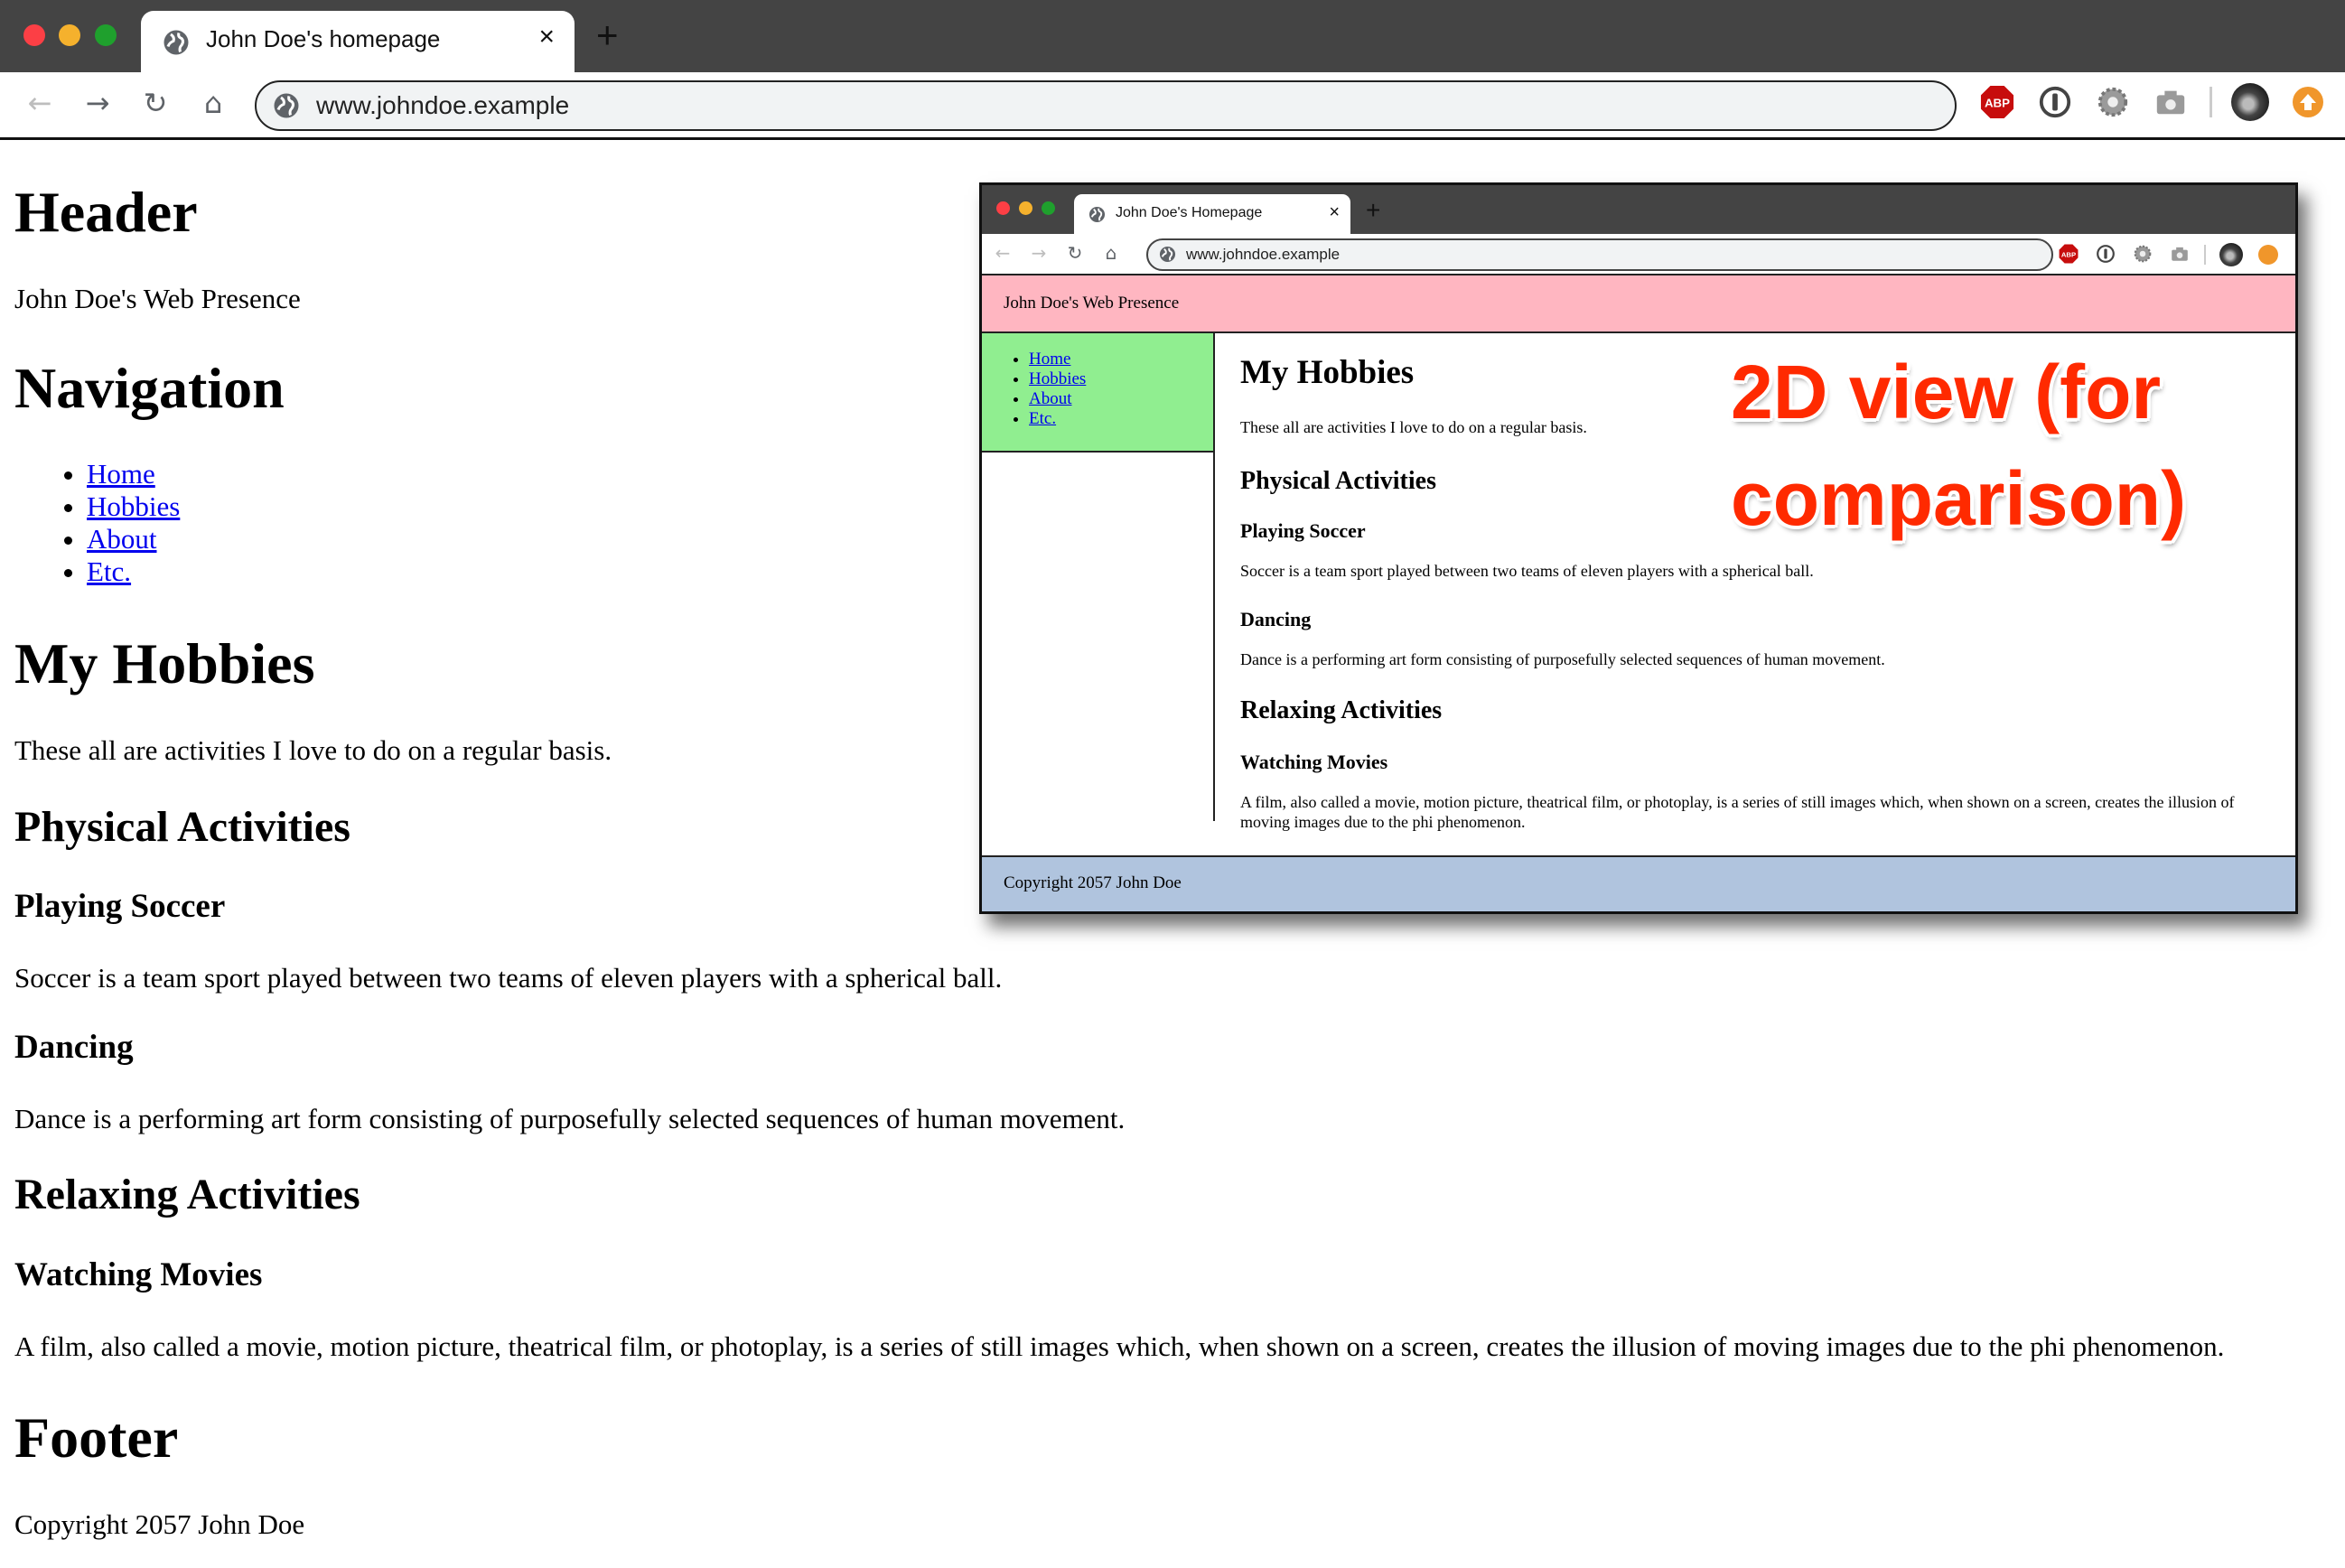  Describe the element at coordinates (1106, 105) in the screenshot. I see `address-bar: www.johndoe.example` at that location.